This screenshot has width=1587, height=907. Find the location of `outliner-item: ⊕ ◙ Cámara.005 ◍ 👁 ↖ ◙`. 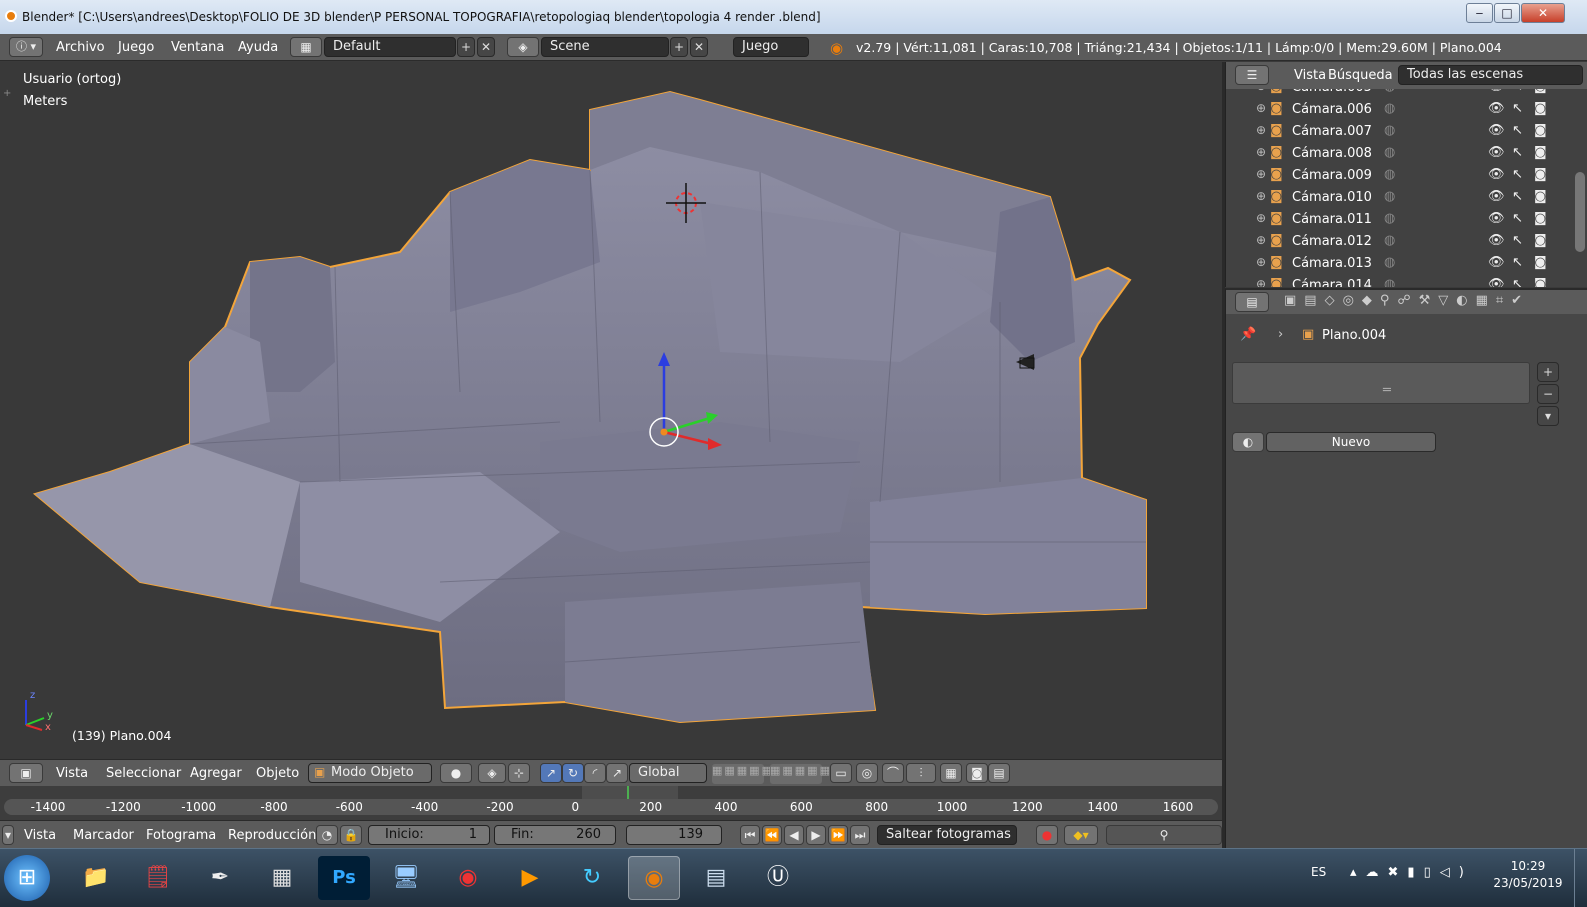

outliner-item: ⊕ ◙ Cámara.005 ◍ 👁 ↖ ◙ is located at coordinates (1399, 94).